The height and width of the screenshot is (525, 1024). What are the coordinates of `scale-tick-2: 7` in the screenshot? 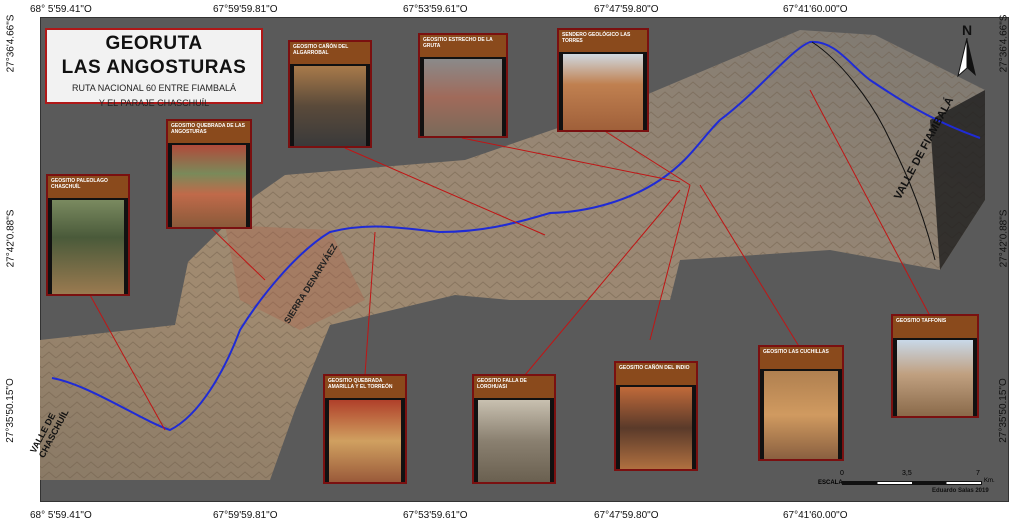 It's located at (978, 473).